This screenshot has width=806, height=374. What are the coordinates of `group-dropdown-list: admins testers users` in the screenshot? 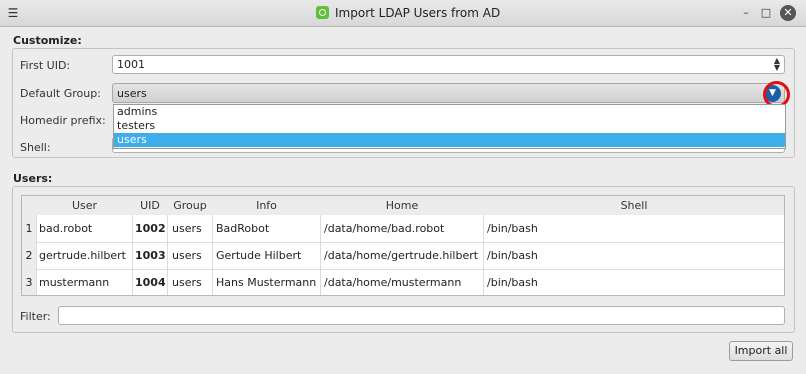 It's located at (449, 126).